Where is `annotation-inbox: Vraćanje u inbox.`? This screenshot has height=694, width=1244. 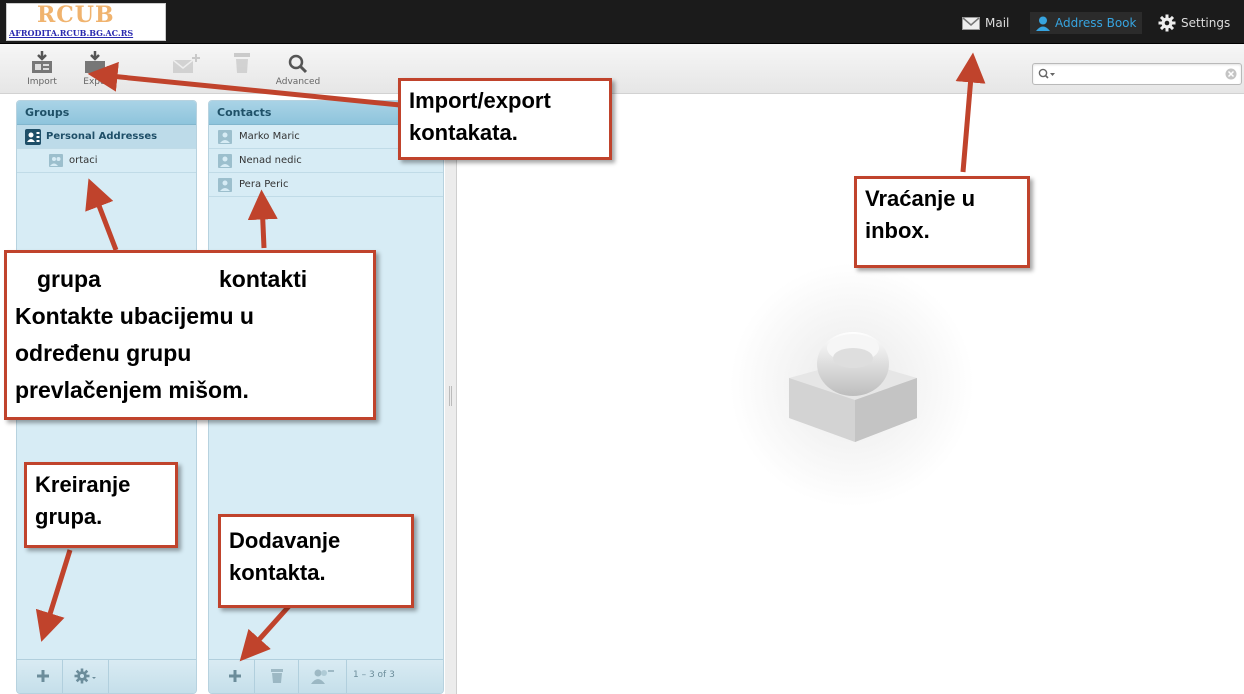 annotation-inbox: Vraćanje u inbox. is located at coordinates (942, 222).